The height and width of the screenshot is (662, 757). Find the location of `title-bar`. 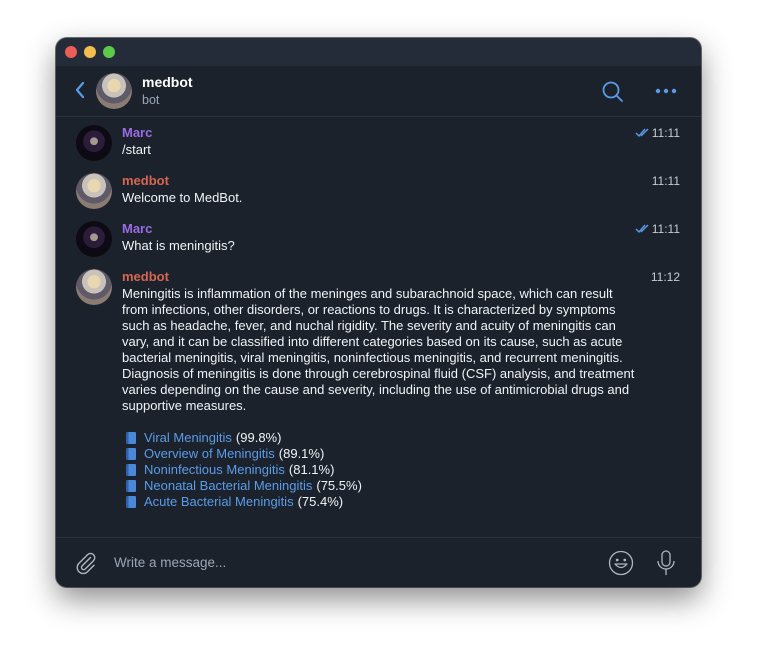

title-bar is located at coordinates (378, 52).